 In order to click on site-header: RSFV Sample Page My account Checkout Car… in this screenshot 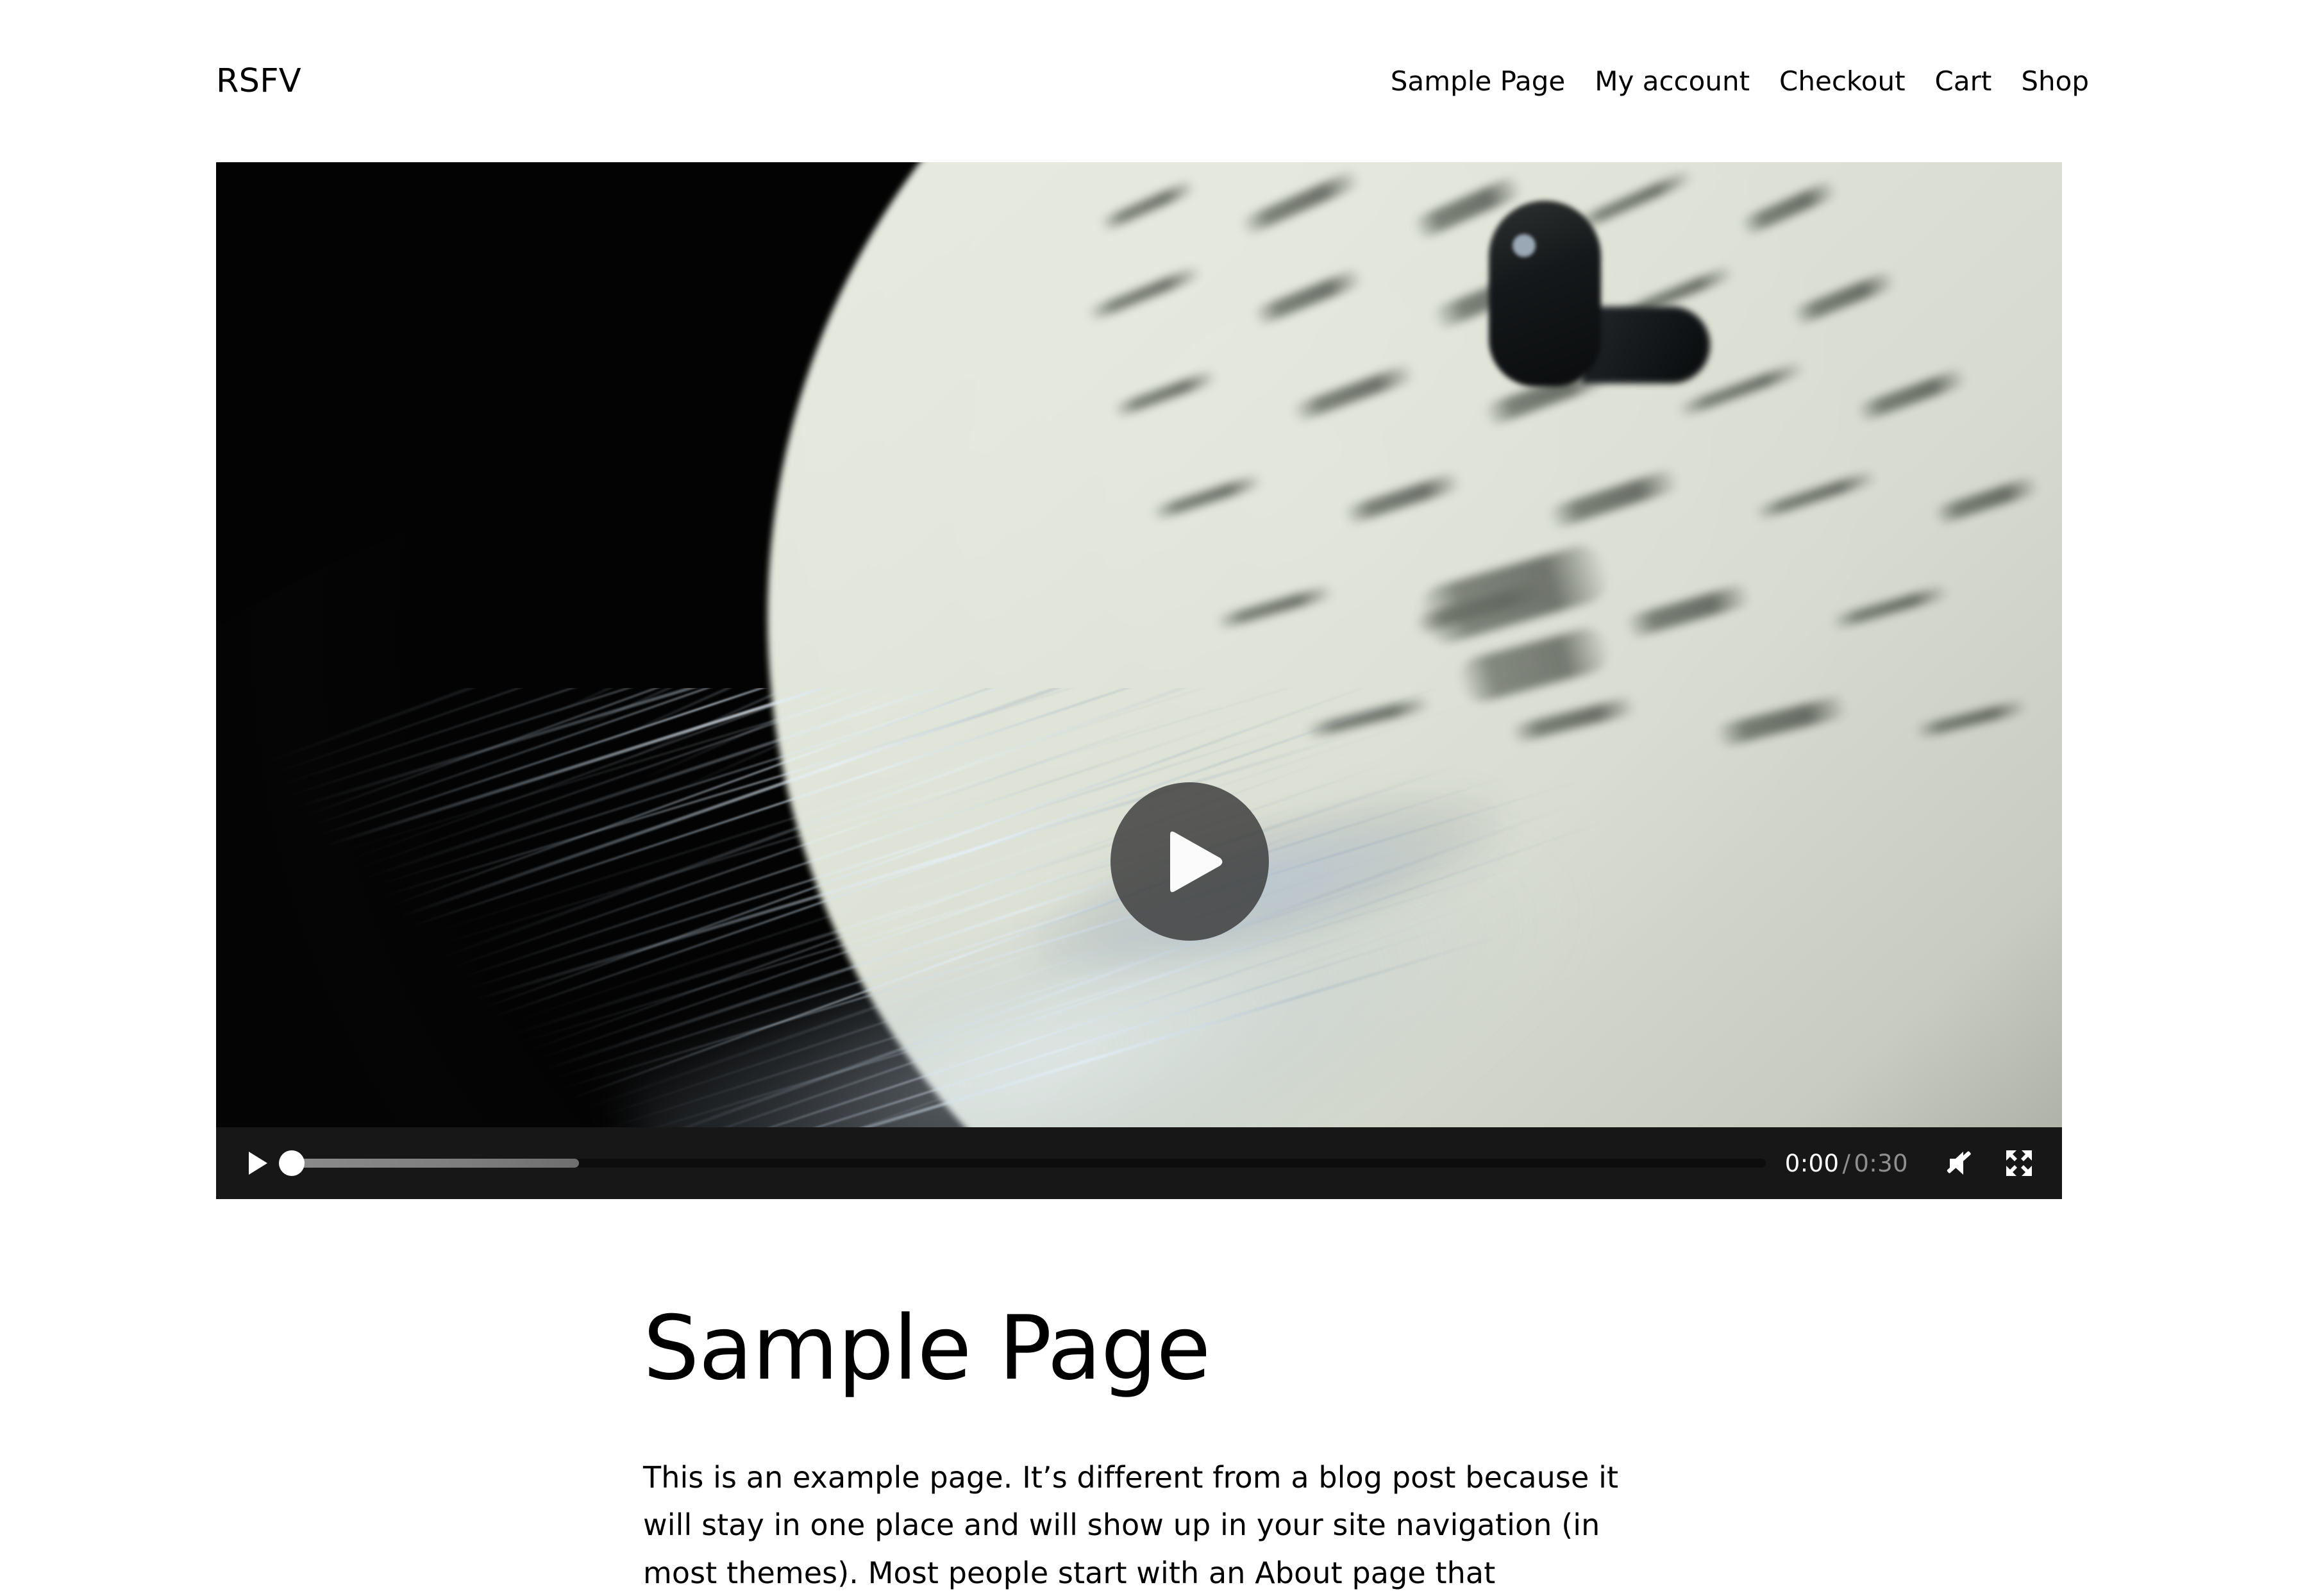, I will do `click(1152, 81)`.